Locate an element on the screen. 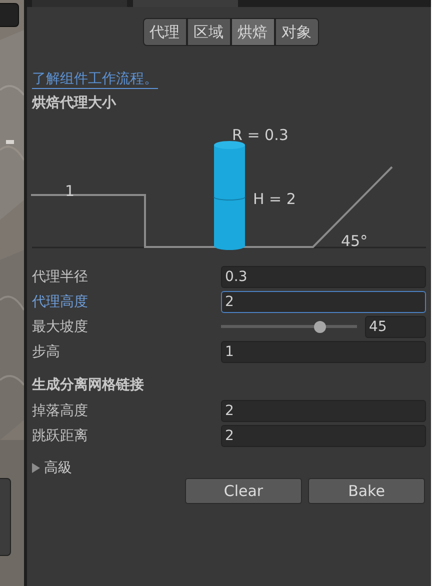 The width and height of the screenshot is (440, 586). input-field: 0.3 is located at coordinates (323, 277).